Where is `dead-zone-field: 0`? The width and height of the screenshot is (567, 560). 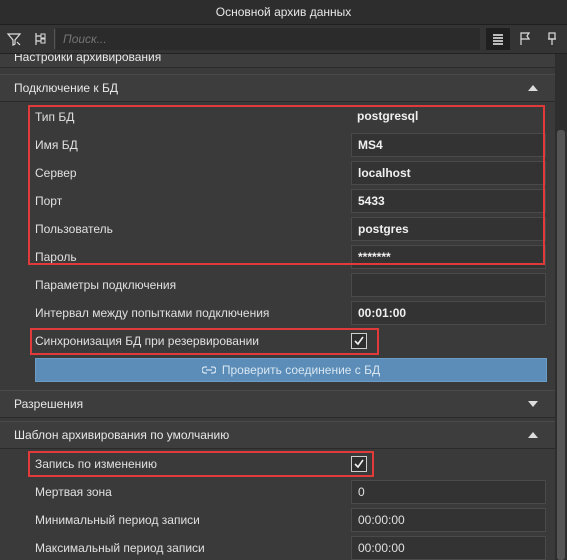 dead-zone-field: 0 is located at coordinates (448, 492).